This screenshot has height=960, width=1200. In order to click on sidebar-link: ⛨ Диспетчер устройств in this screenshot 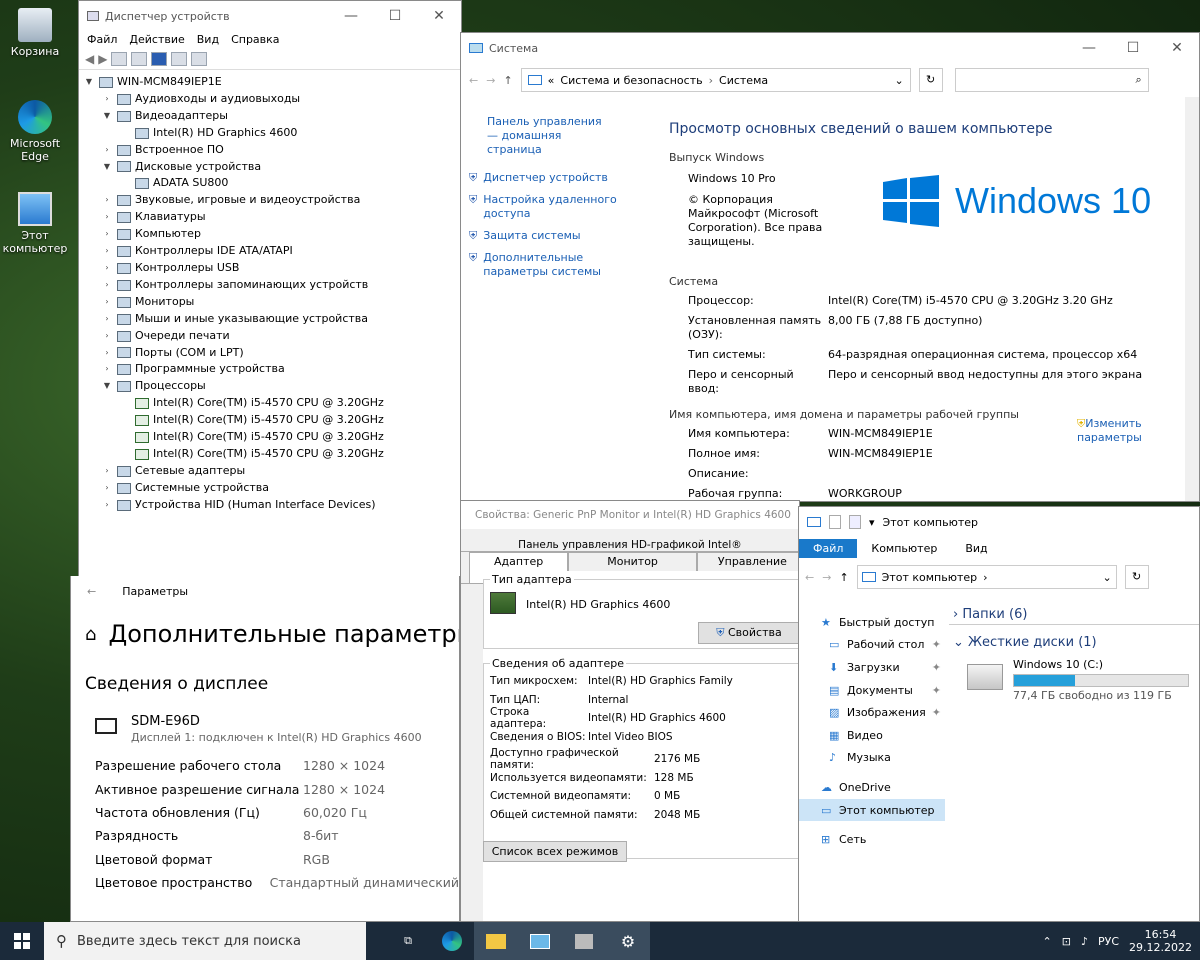, I will do `click(557, 178)`.